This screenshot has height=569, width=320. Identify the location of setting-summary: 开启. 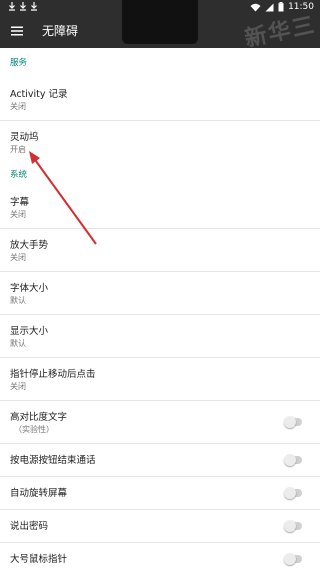
(18, 149).